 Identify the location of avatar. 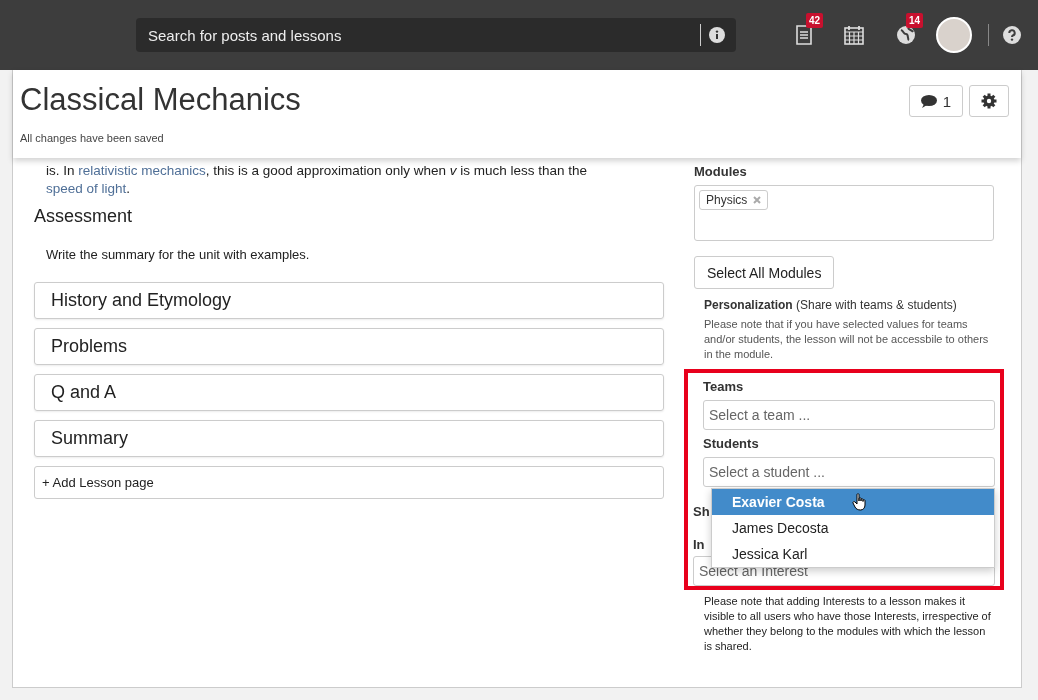
(954, 35).